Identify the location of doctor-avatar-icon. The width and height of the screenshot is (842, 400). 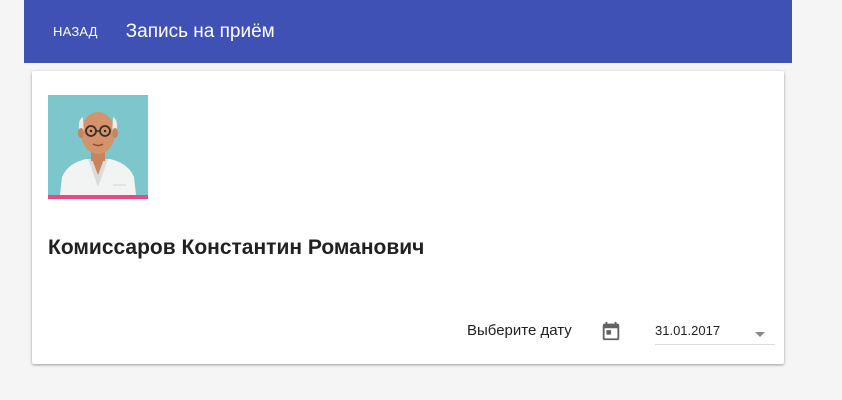
(98, 147).